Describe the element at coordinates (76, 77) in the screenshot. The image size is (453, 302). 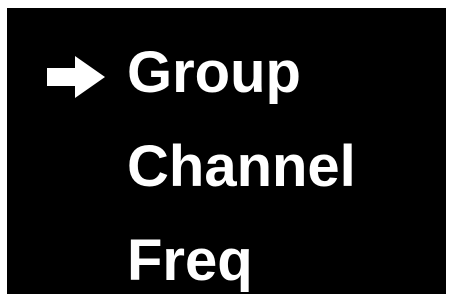
I see `arrow-right-icon` at that location.